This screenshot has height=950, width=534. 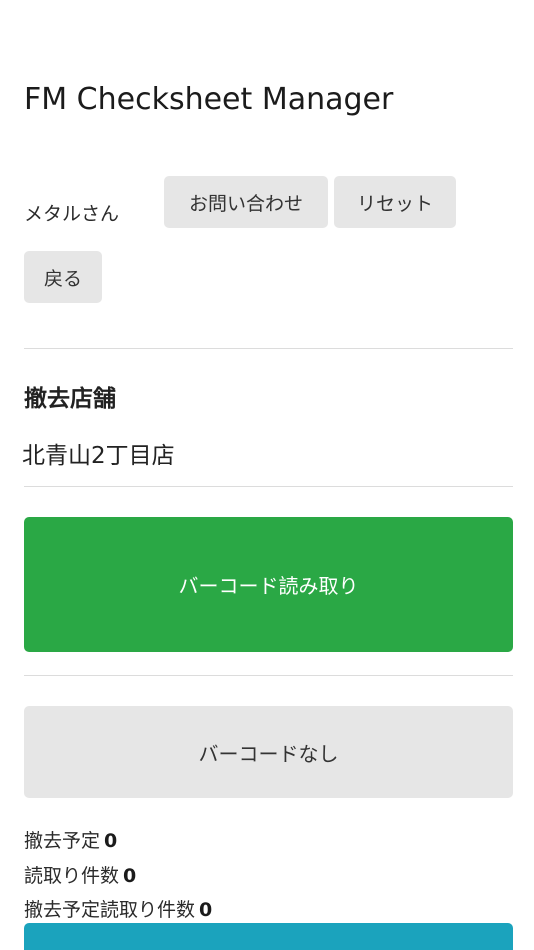 What do you see at coordinates (98, 456) in the screenshot?
I see `store-name: 北青山2丁目店` at bounding box center [98, 456].